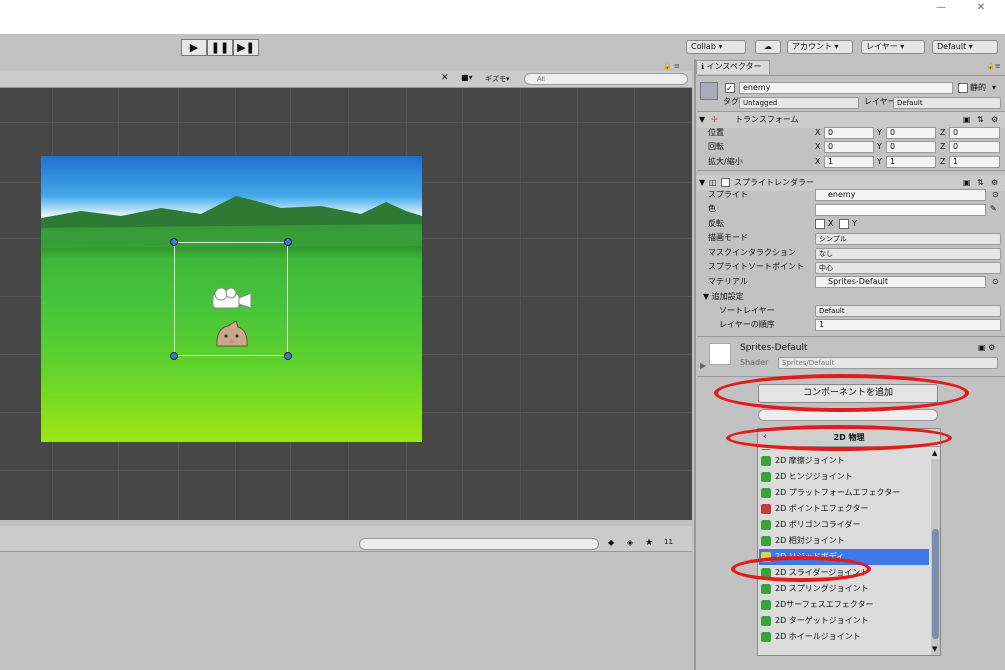  Describe the element at coordinates (818, 636) in the screenshot. I see `component-item-label: 2D ホイールジョイント` at that location.